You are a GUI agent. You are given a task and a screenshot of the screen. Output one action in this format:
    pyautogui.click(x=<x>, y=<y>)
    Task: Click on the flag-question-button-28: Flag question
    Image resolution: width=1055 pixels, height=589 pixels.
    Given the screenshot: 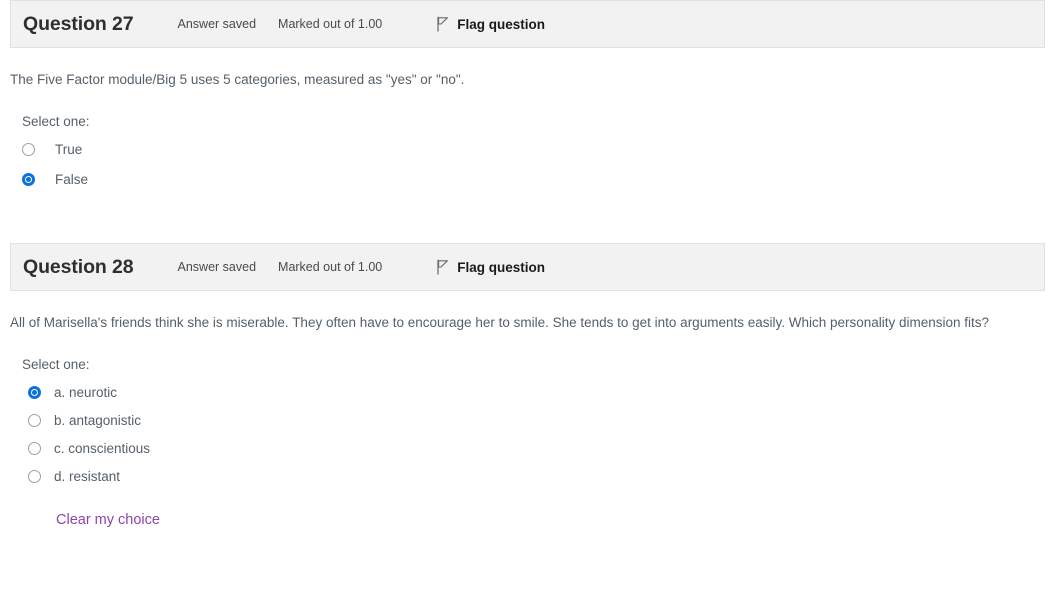 What is the action you would take?
    pyautogui.click(x=490, y=267)
    